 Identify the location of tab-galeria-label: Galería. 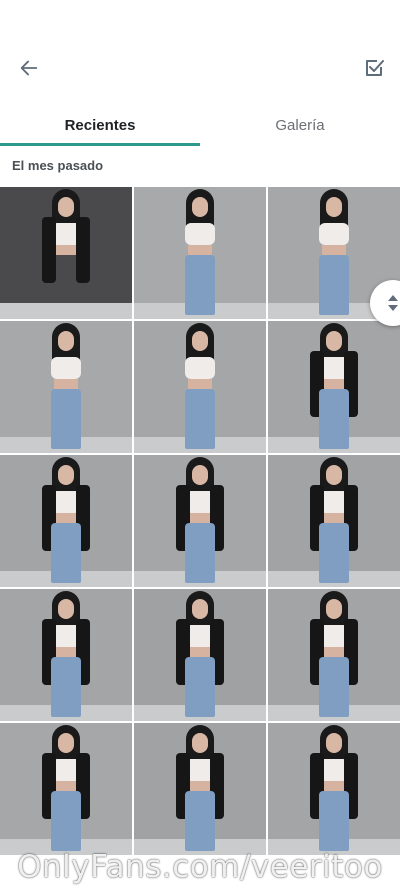
(300, 125).